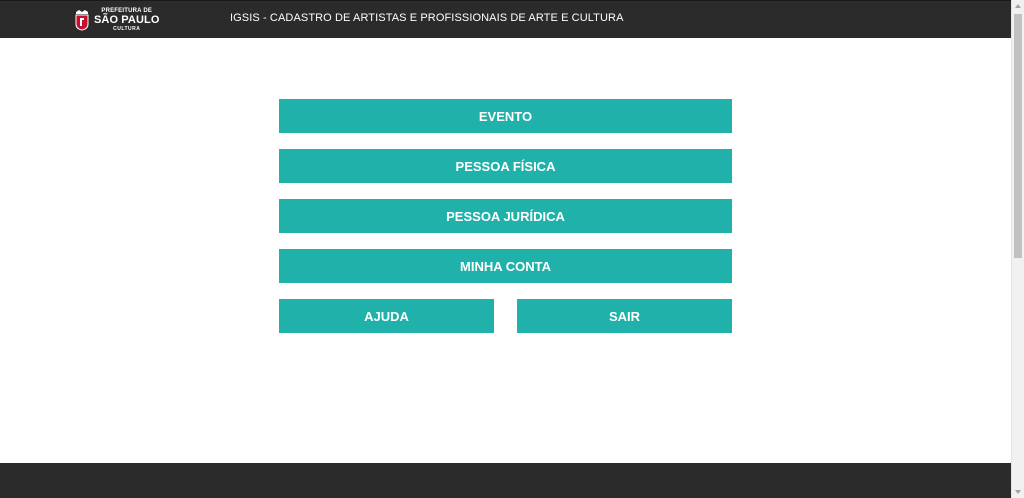 This screenshot has width=1024, height=498. What do you see at coordinates (505, 166) in the screenshot?
I see `pessoa-fisica-button: PESSOA FÍSICA` at bounding box center [505, 166].